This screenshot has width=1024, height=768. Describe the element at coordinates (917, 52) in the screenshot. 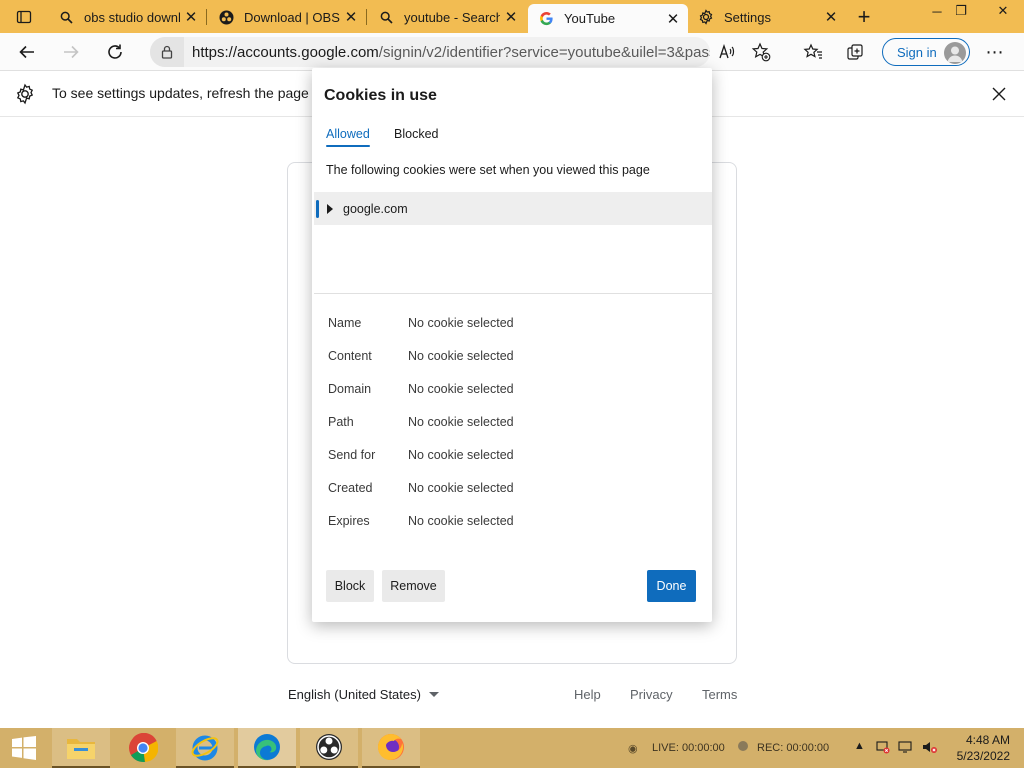

I see `sign-in-label: Sign in` at that location.